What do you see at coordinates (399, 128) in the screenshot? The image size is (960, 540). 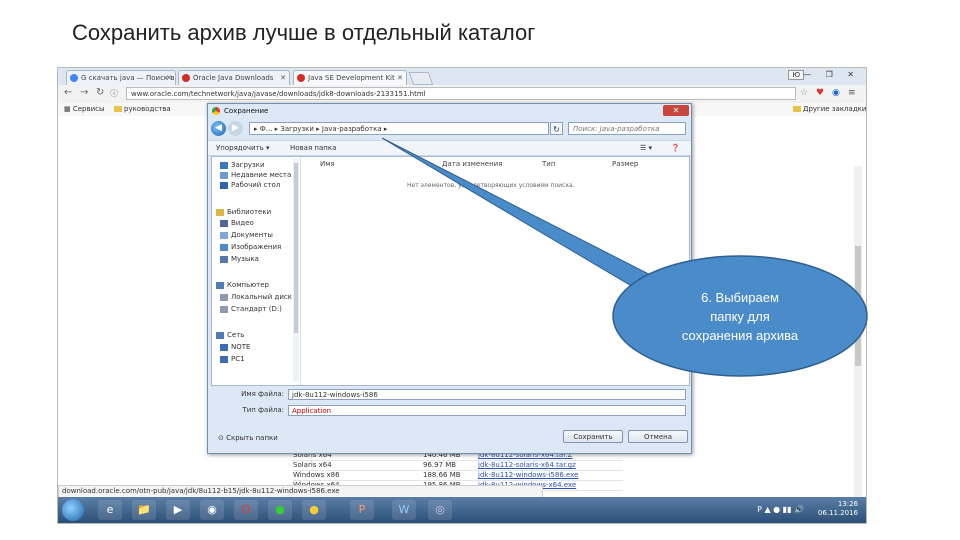 I see `path-breadcrumb: ▸ Ф... ▸ Загрузки ▸ Java-разработка ▸` at bounding box center [399, 128].